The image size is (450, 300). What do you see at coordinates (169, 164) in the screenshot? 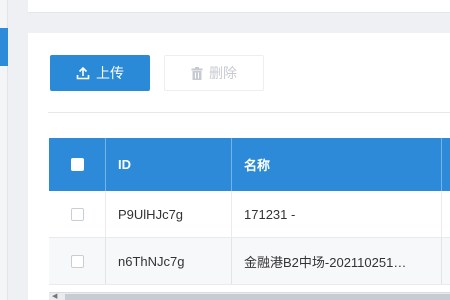
I see `column-header-id: ID` at bounding box center [169, 164].